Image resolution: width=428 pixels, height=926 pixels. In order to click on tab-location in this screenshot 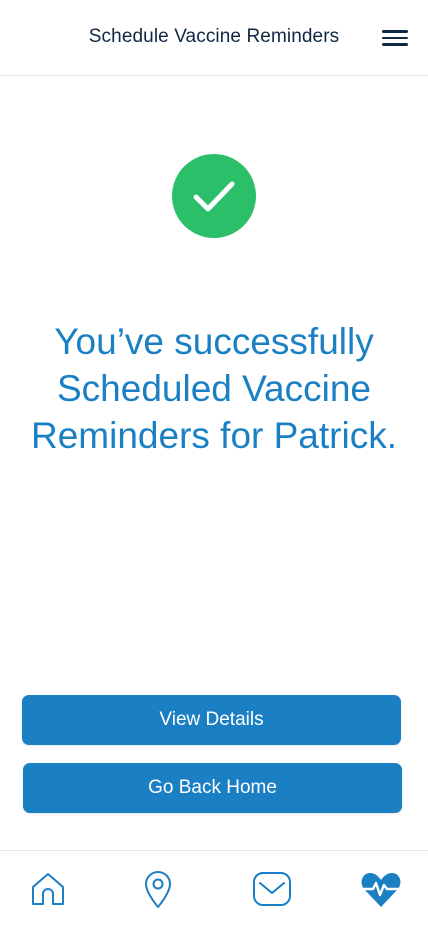, I will do `click(158, 889)`.